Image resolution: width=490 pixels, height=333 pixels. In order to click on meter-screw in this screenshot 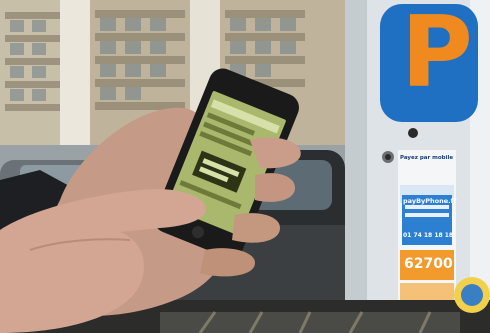, I will do `click(413, 133)`.